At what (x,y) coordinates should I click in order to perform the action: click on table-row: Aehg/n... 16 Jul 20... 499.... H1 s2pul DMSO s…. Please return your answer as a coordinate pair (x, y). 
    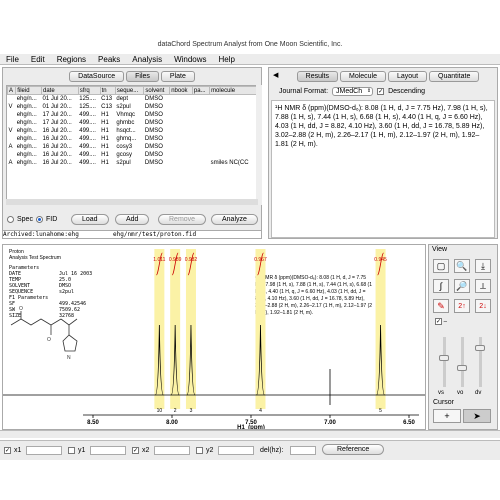
    Looking at the image, I should click on (132, 163).